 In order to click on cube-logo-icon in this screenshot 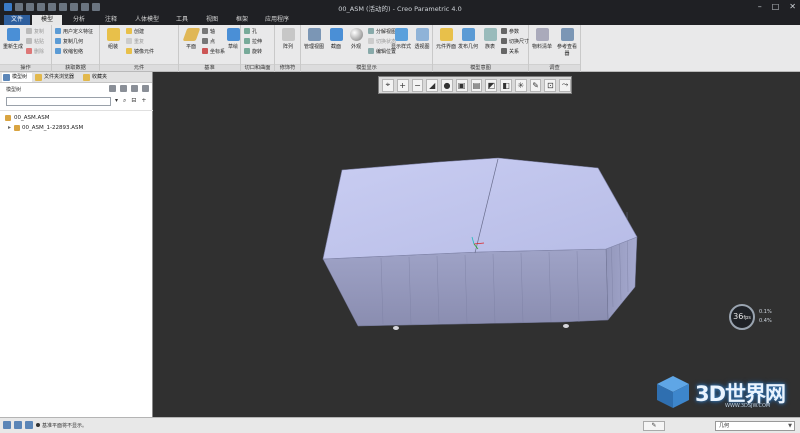, I will do `click(673, 392)`.